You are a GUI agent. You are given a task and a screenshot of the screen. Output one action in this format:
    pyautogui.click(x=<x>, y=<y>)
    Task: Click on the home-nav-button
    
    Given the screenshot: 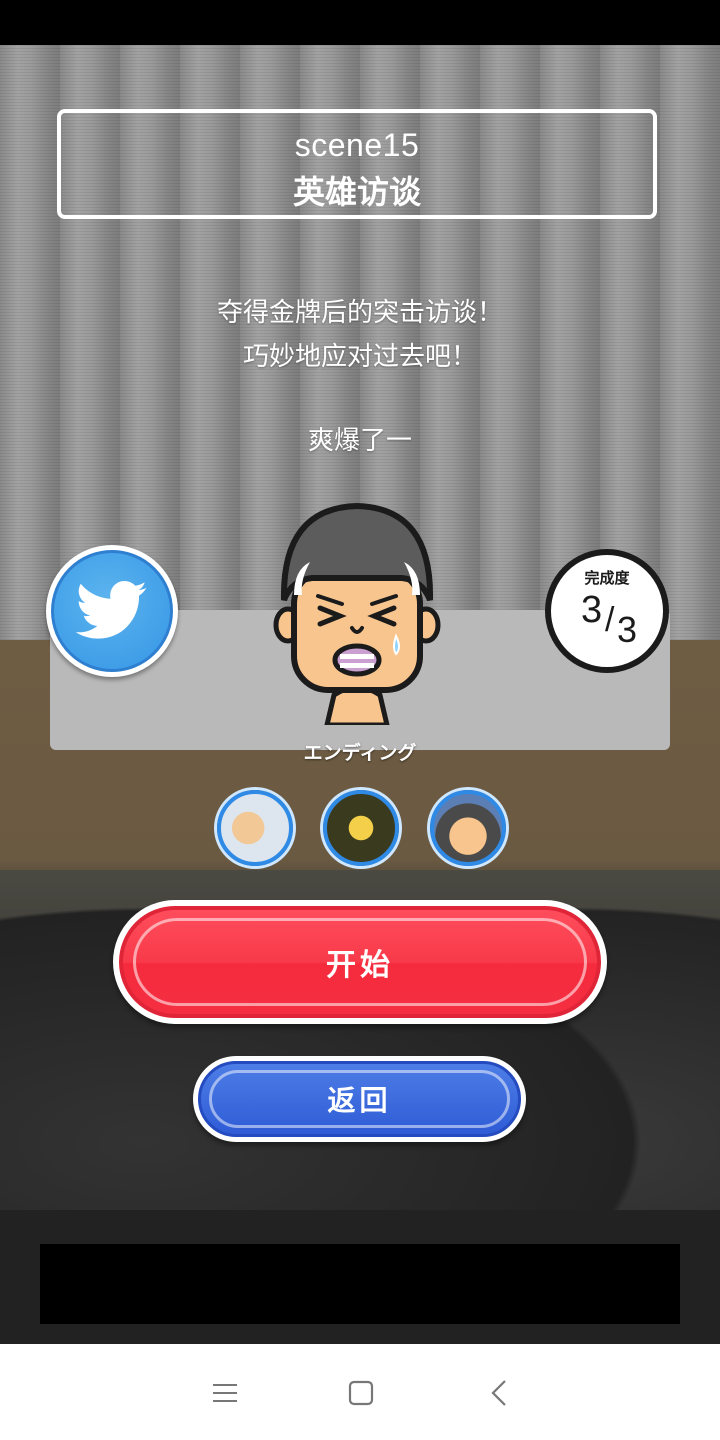 What is the action you would take?
    pyautogui.click(x=361, y=1393)
    